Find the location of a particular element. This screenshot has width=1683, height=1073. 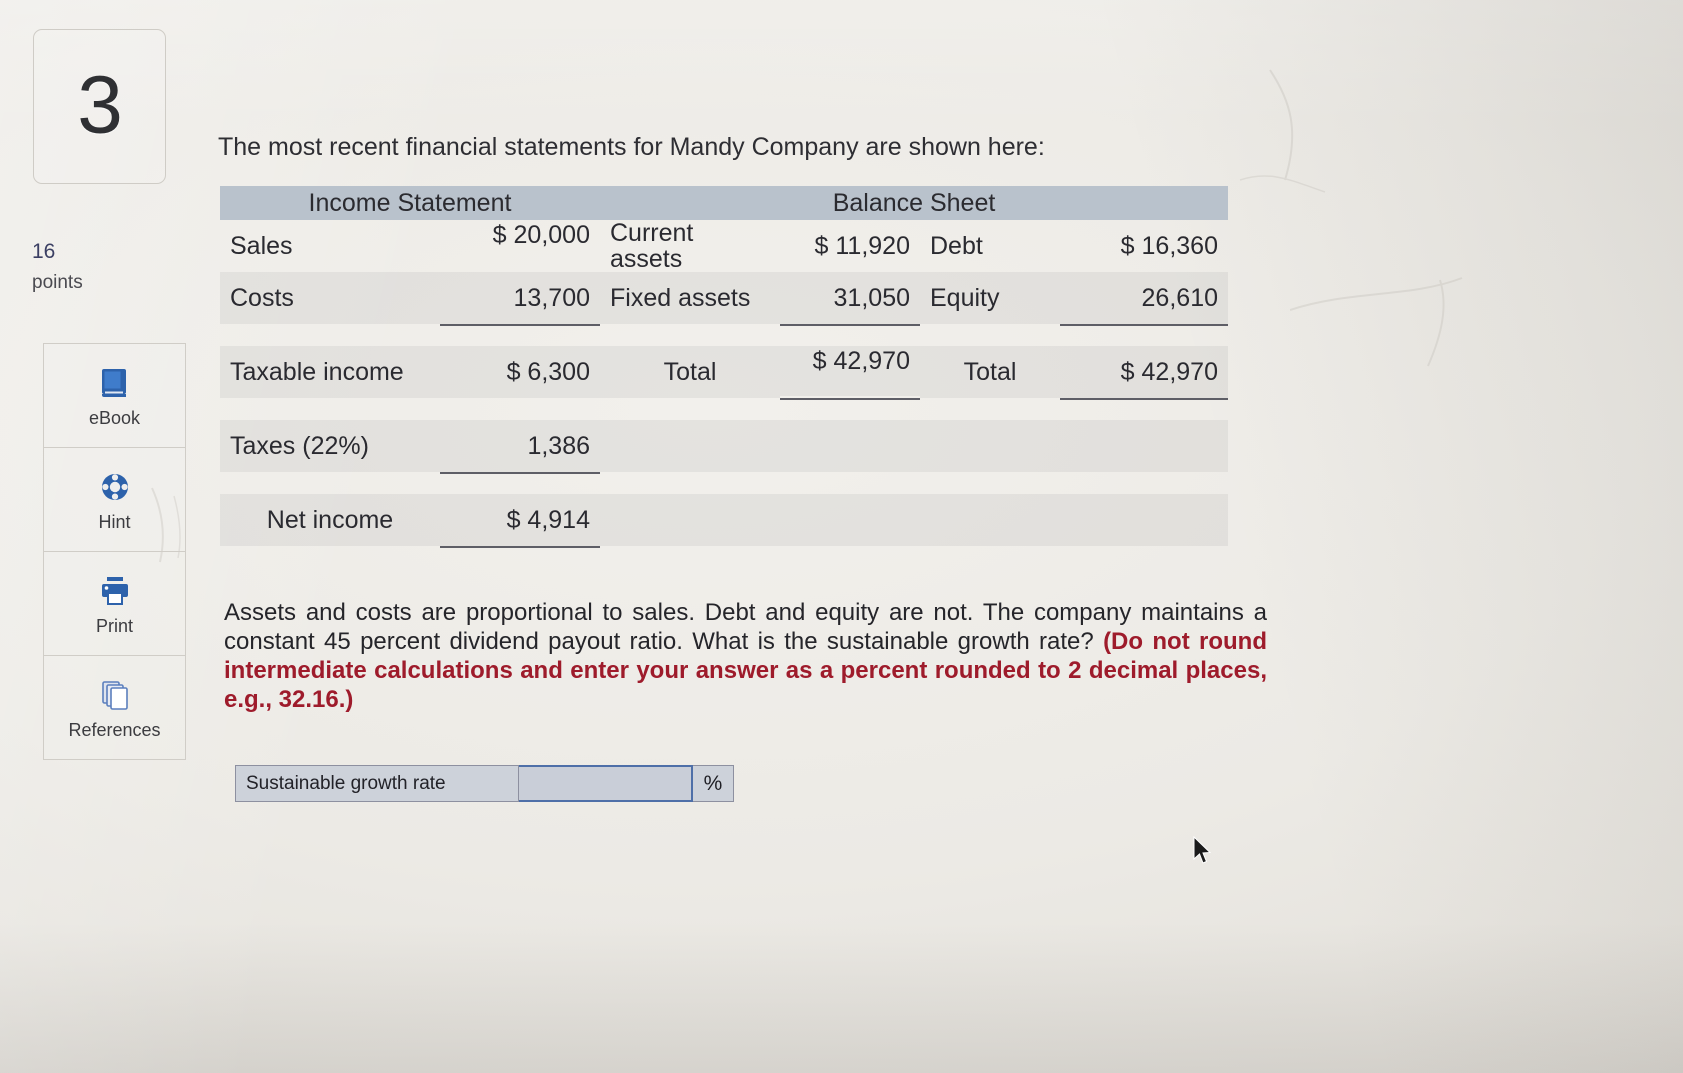

is-row-label: Taxes (22%) is located at coordinates (330, 446).